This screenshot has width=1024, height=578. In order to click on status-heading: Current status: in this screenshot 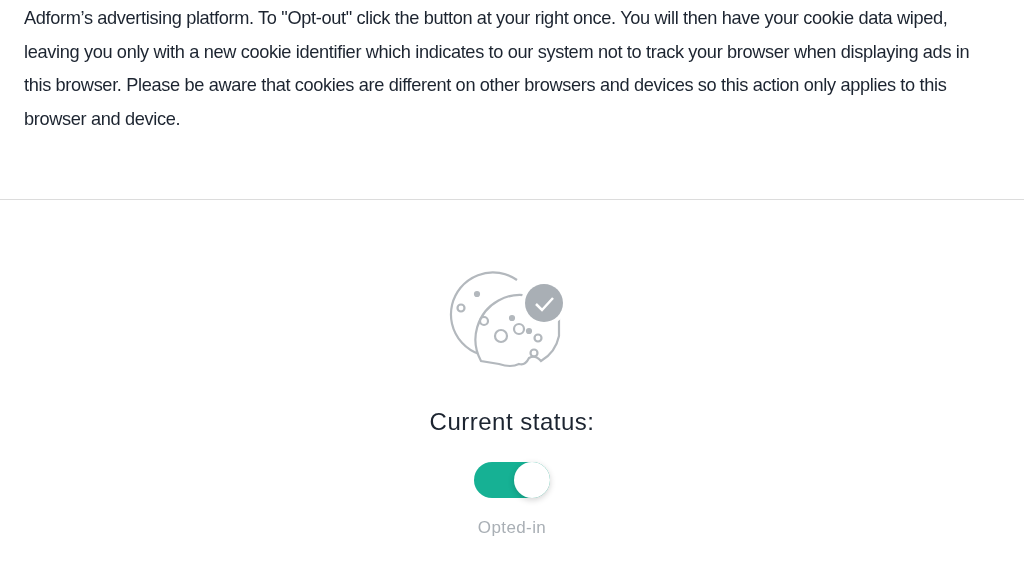, I will do `click(512, 422)`.